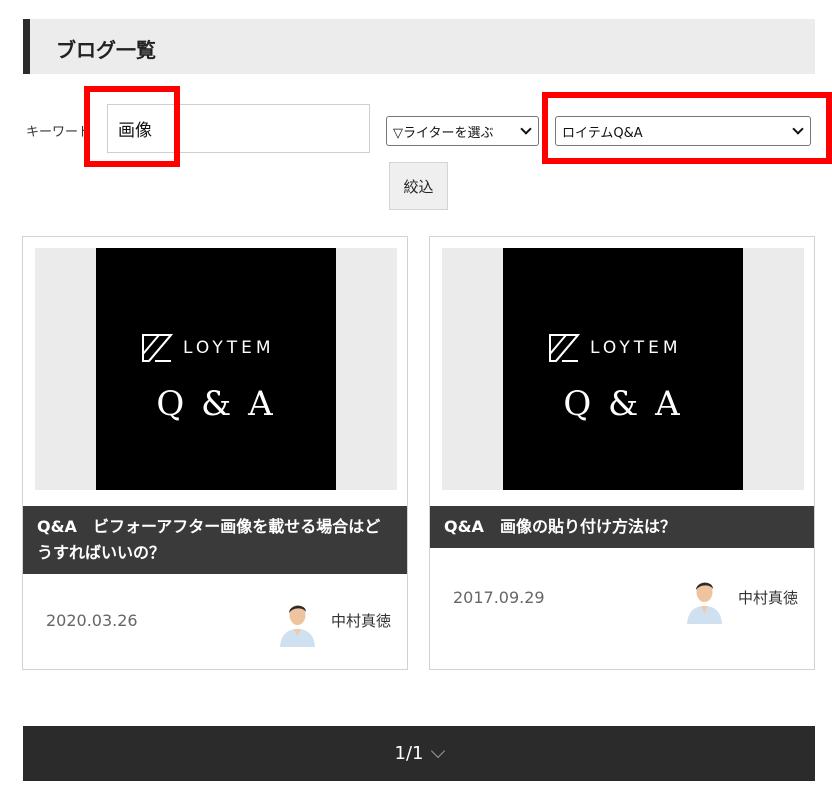 The height and width of the screenshot is (796, 832). Describe the element at coordinates (499, 597) in the screenshot. I see `post-date: 2017.09.29` at that location.